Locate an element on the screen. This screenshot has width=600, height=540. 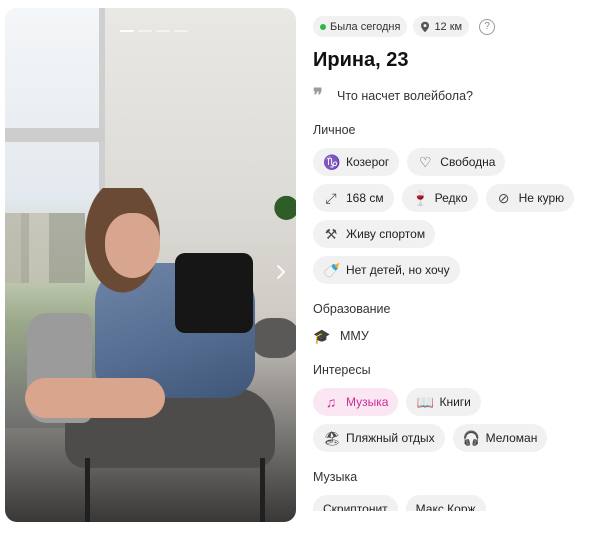
music-chips: Скриптонит Макс Корж is located at coordinates (453, 503).